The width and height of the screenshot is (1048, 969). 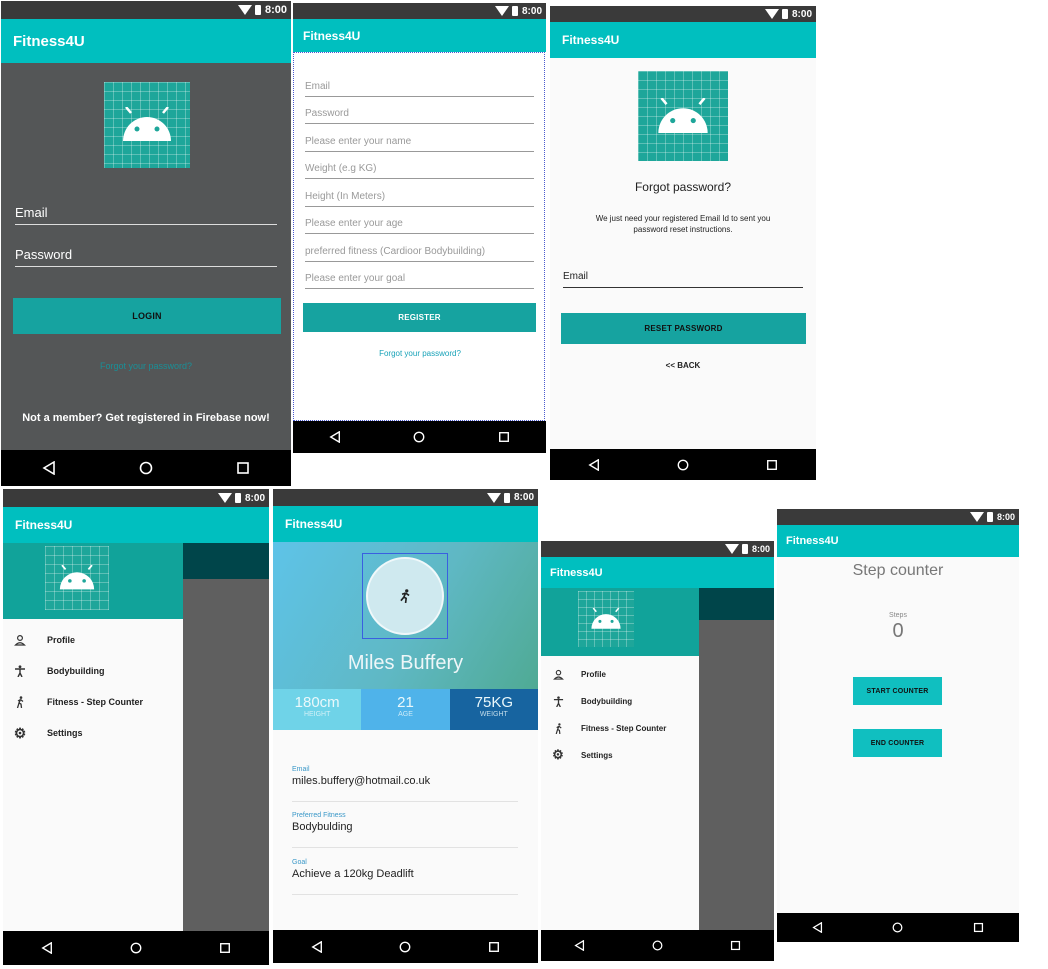 I want to click on end-counter-button: END COUNTER, so click(x=897, y=743).